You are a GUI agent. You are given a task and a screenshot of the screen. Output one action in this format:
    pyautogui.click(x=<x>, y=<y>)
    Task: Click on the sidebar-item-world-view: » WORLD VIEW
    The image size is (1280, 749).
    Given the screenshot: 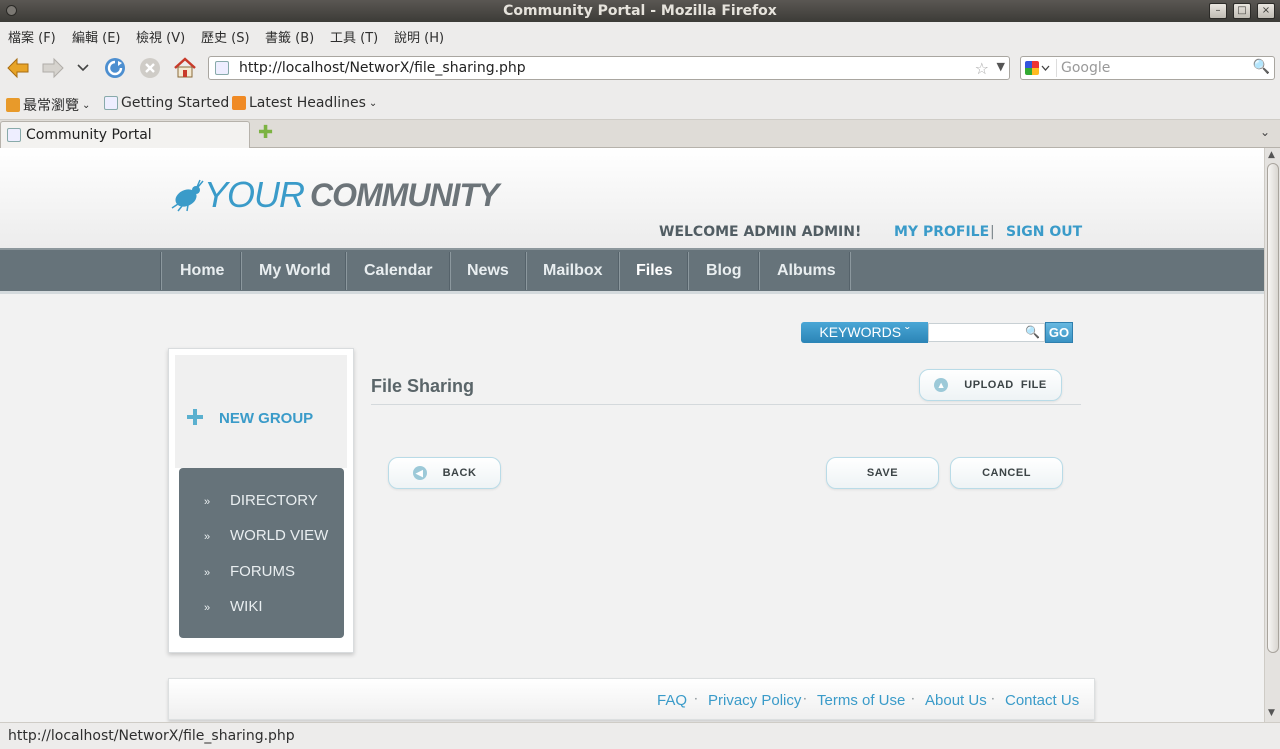 What is the action you would take?
    pyautogui.click(x=266, y=535)
    